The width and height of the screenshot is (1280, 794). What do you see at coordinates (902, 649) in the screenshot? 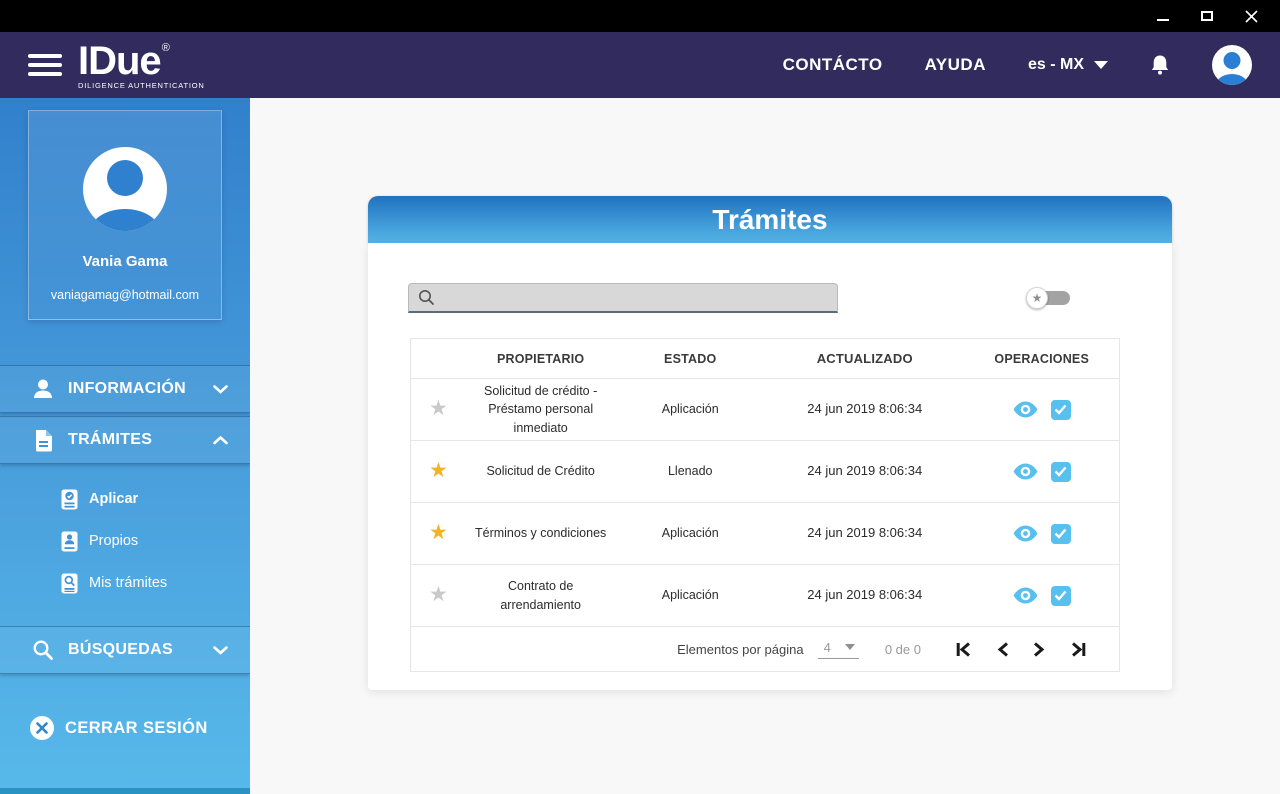
I see `pagination-range: 0 de 0` at bounding box center [902, 649].